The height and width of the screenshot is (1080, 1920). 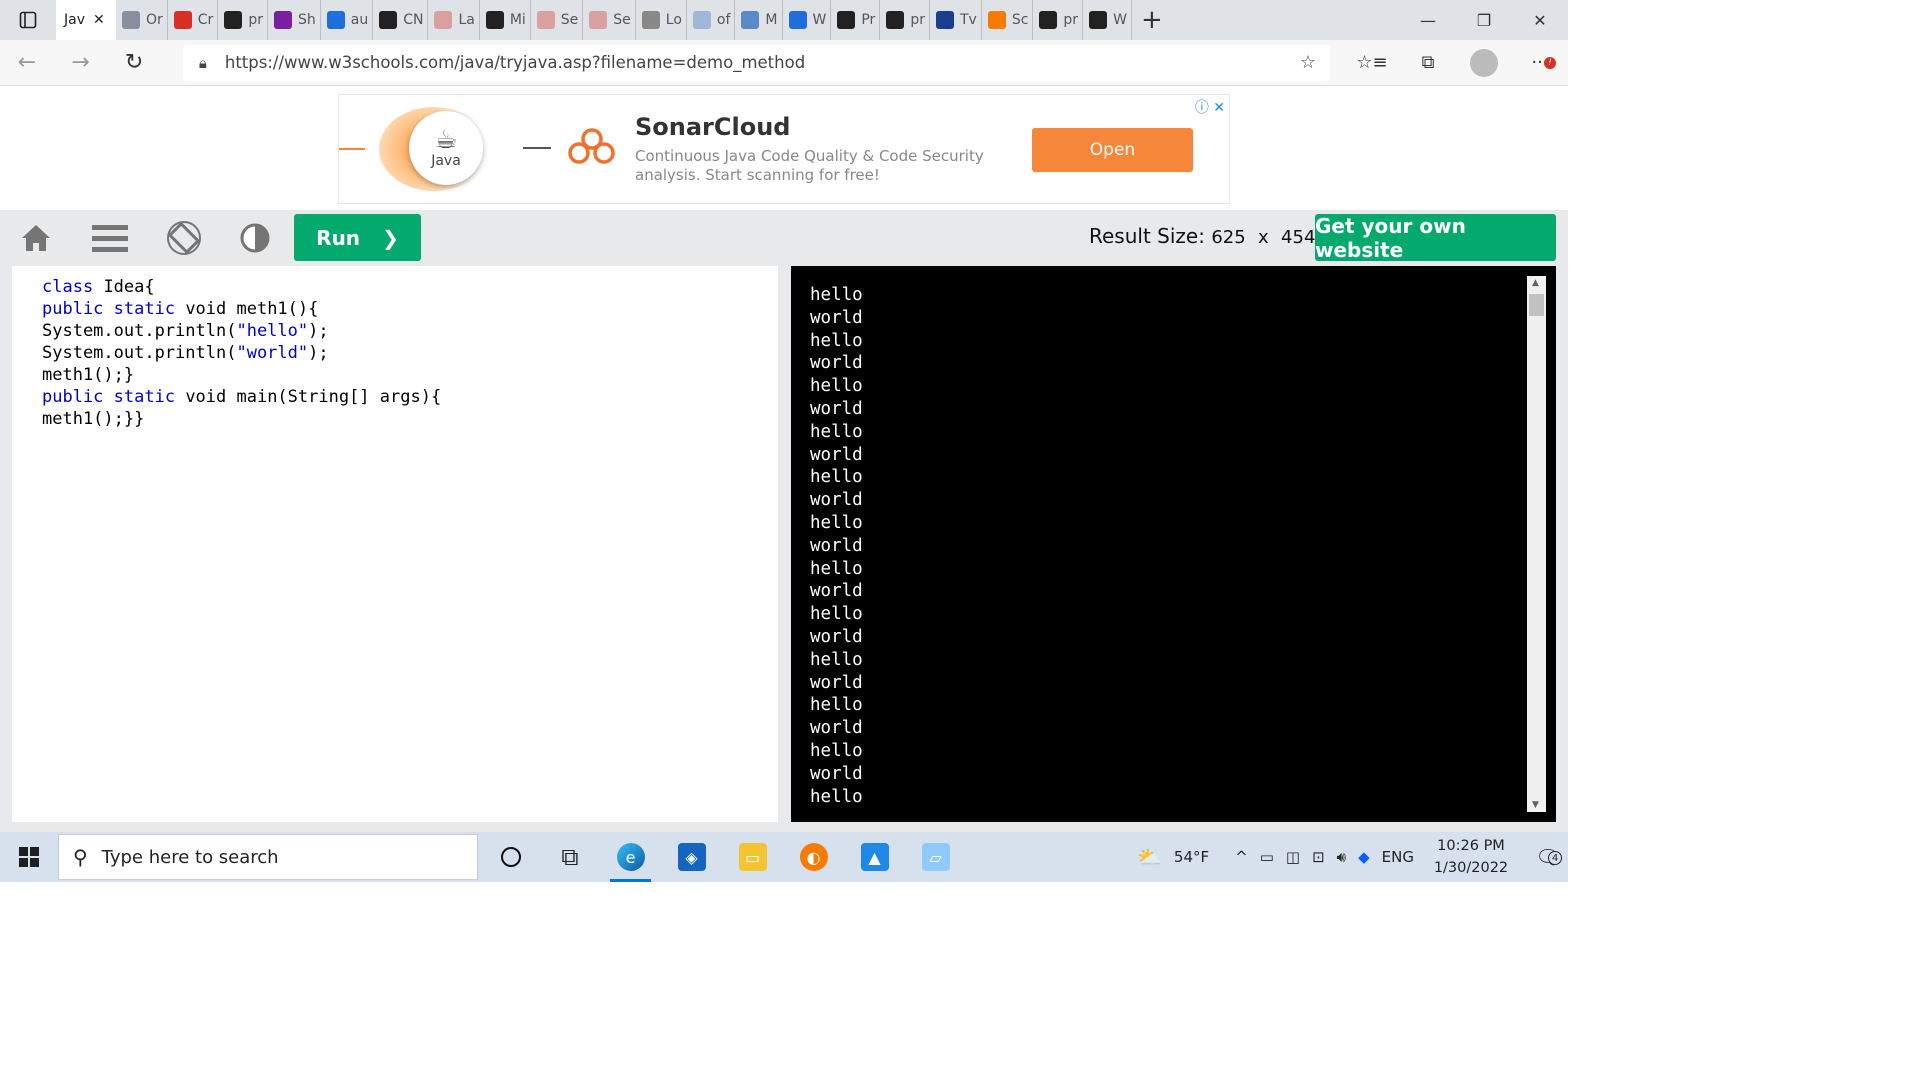 What do you see at coordinates (36, 238) in the screenshot?
I see `home-icon` at bounding box center [36, 238].